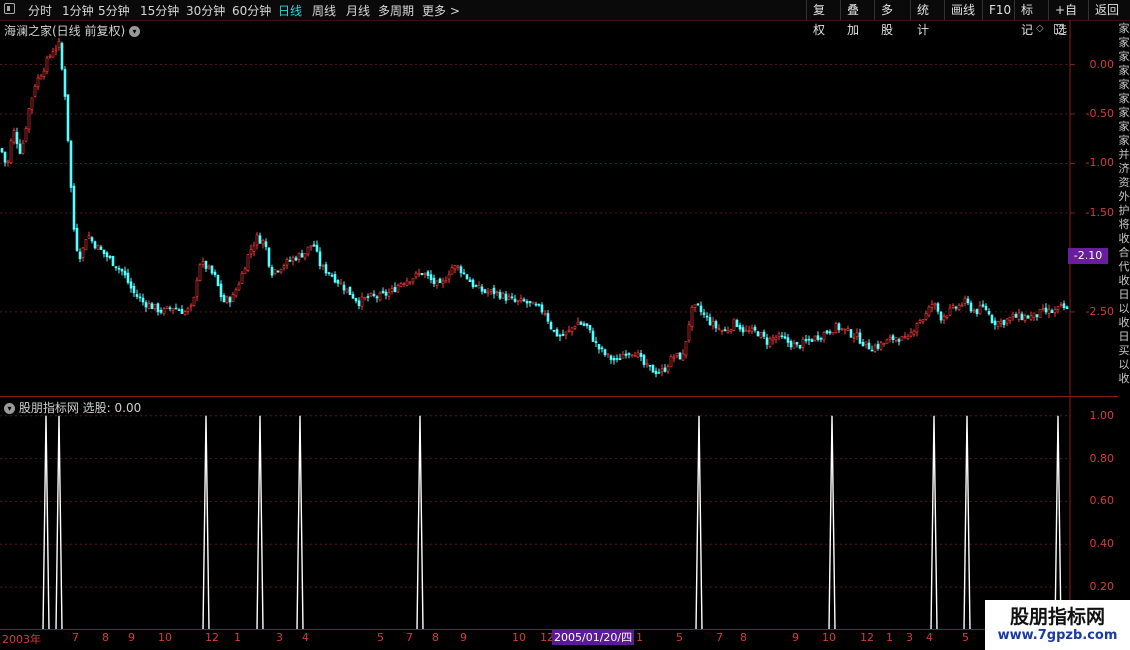 The width and height of the screenshot is (1130, 650). What do you see at coordinates (1068, 18) in the screenshot?
I see `toolbar-button-7: +自选` at bounding box center [1068, 18].